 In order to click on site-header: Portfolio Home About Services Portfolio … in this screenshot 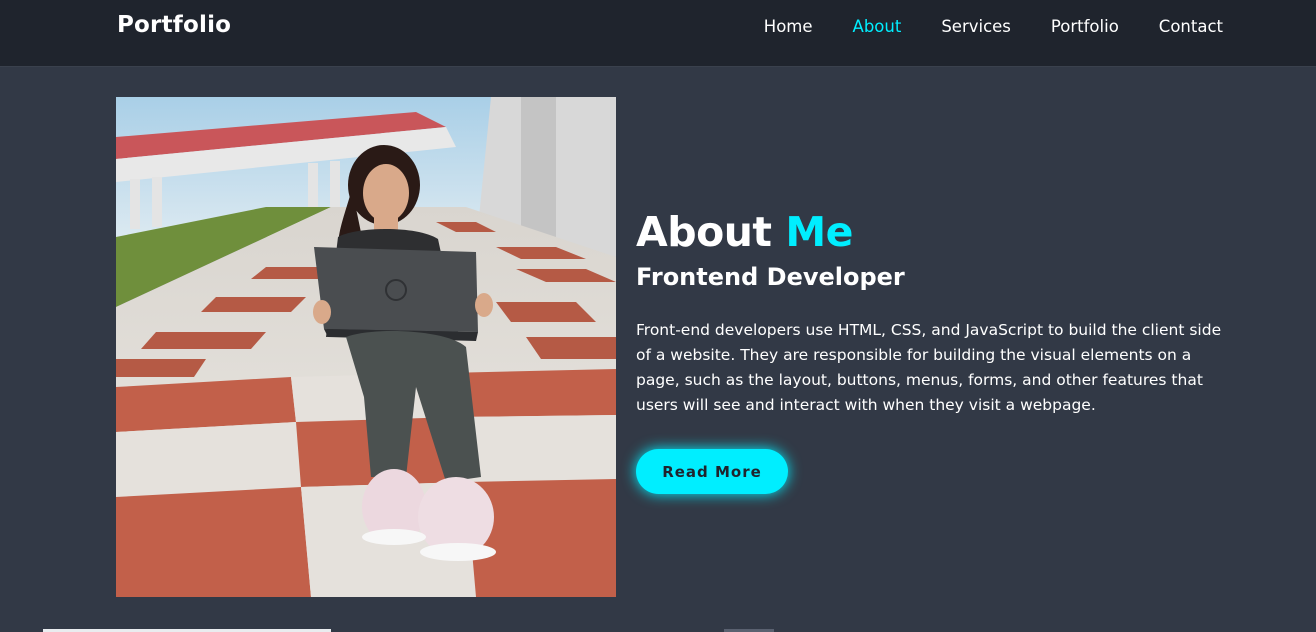, I will do `click(658, 33)`.